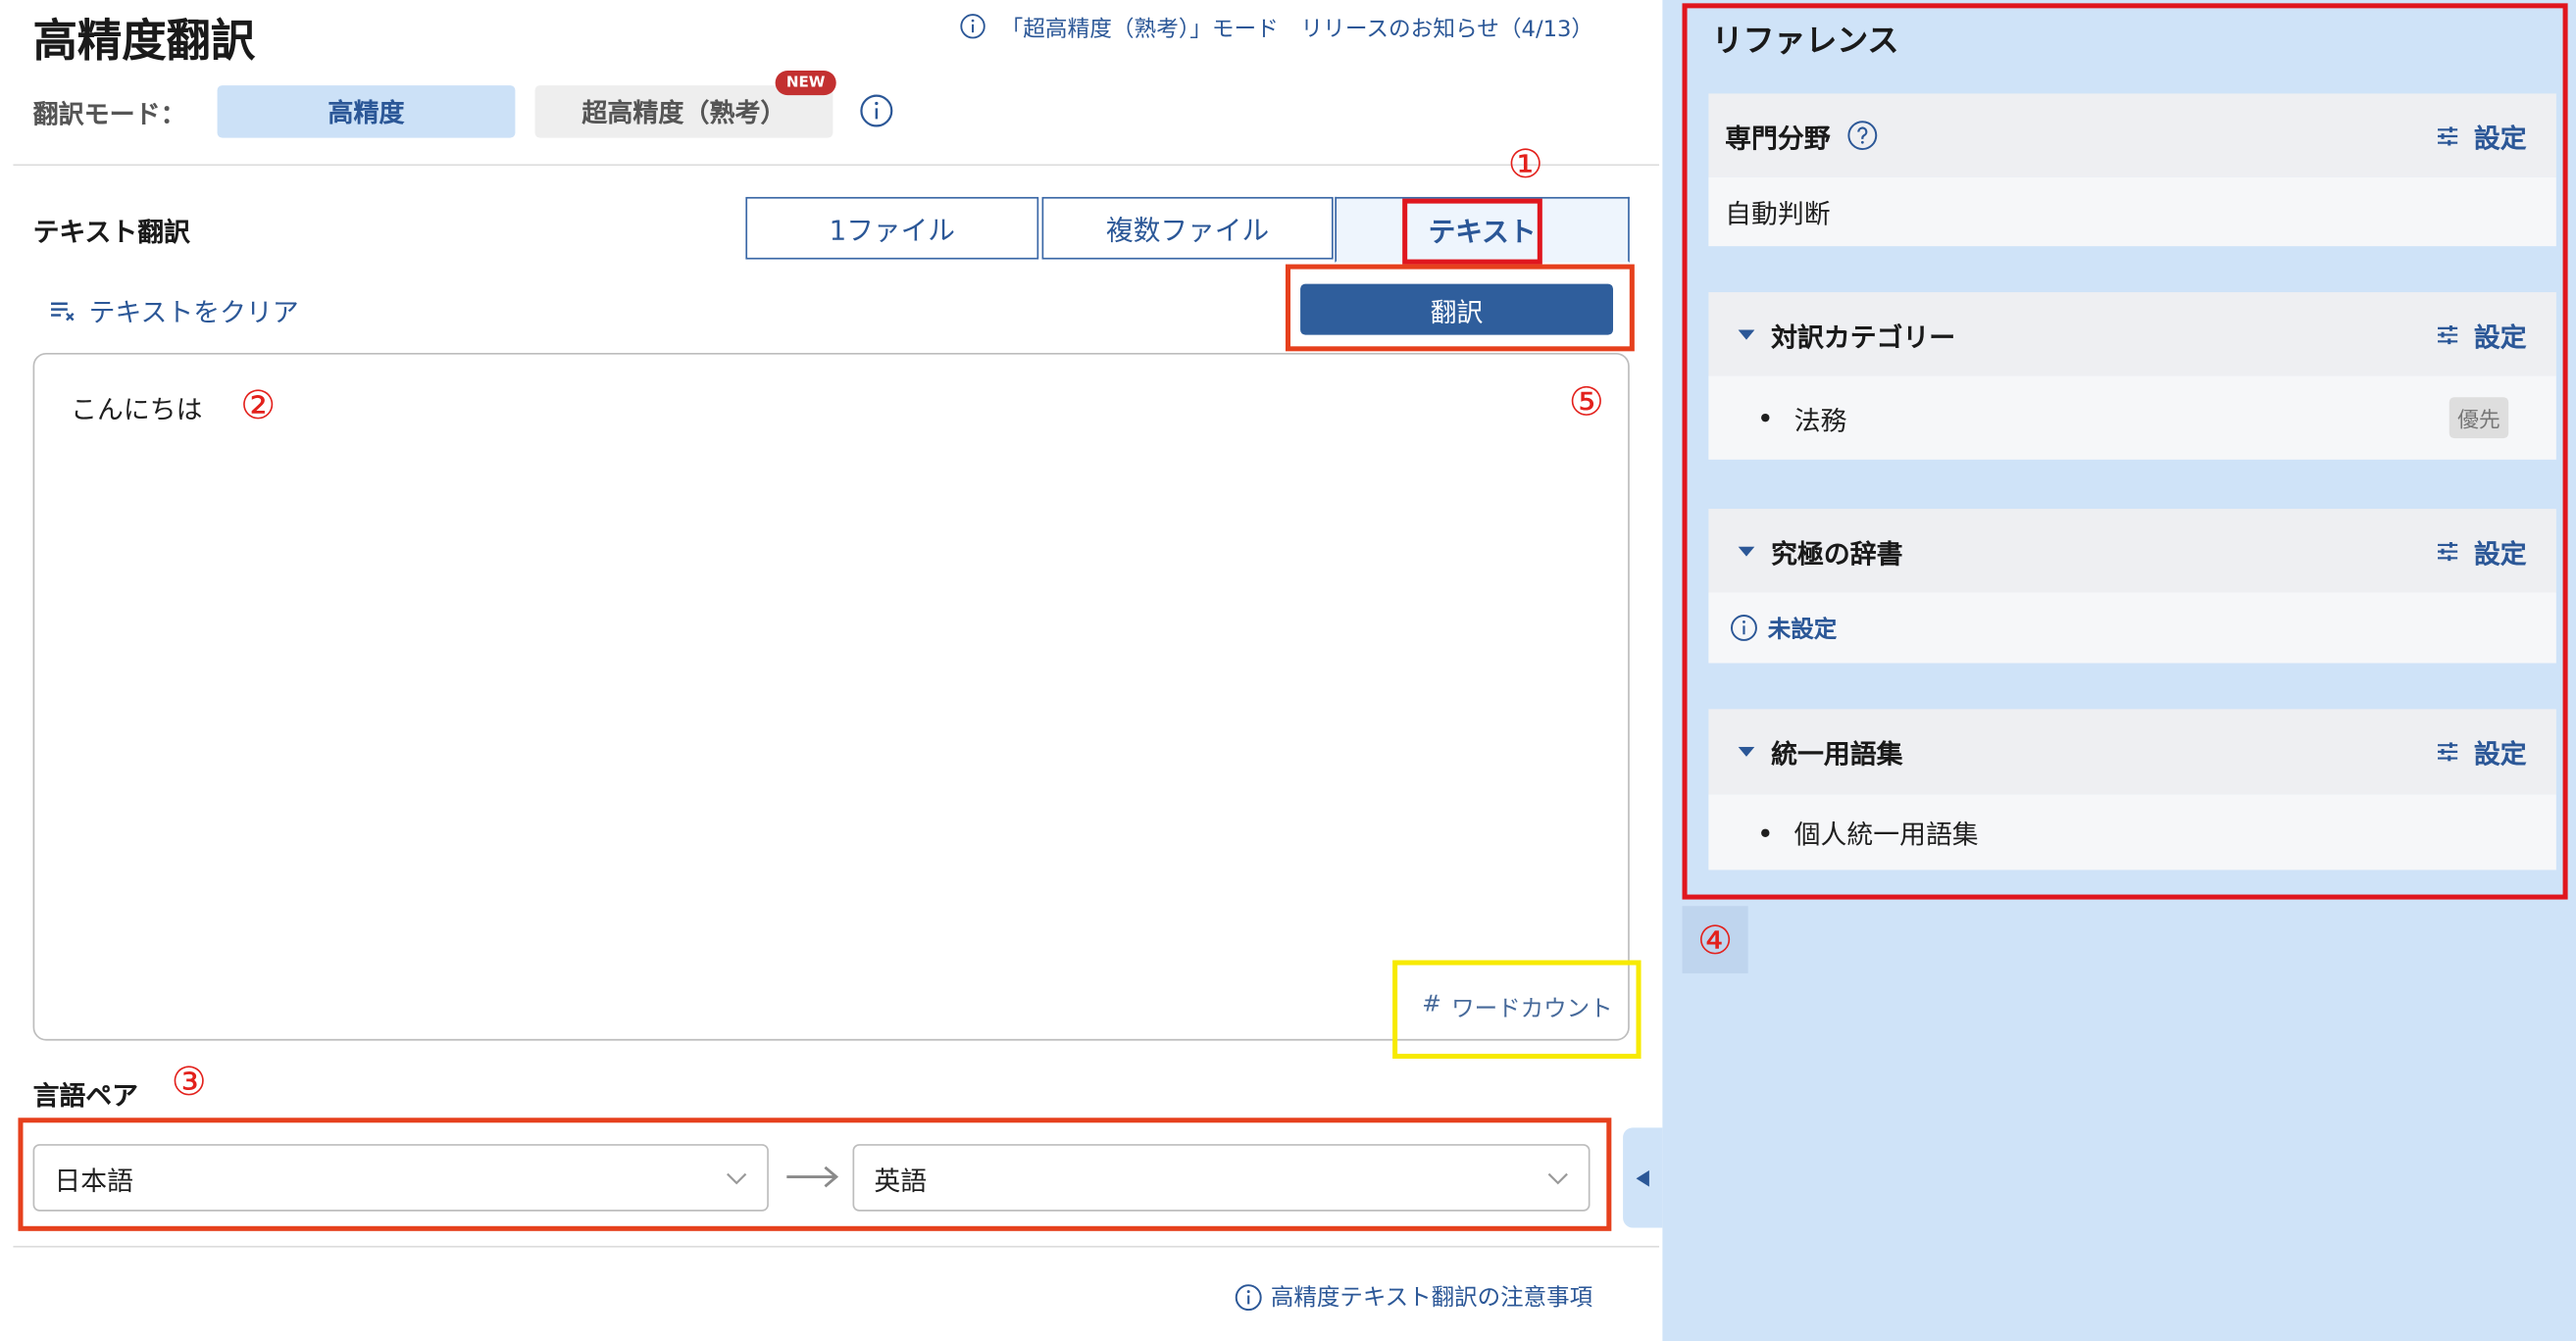 The width and height of the screenshot is (2576, 1341). Describe the element at coordinates (1517, 1010) in the screenshot. I see `annotation-box-word-count` at that location.